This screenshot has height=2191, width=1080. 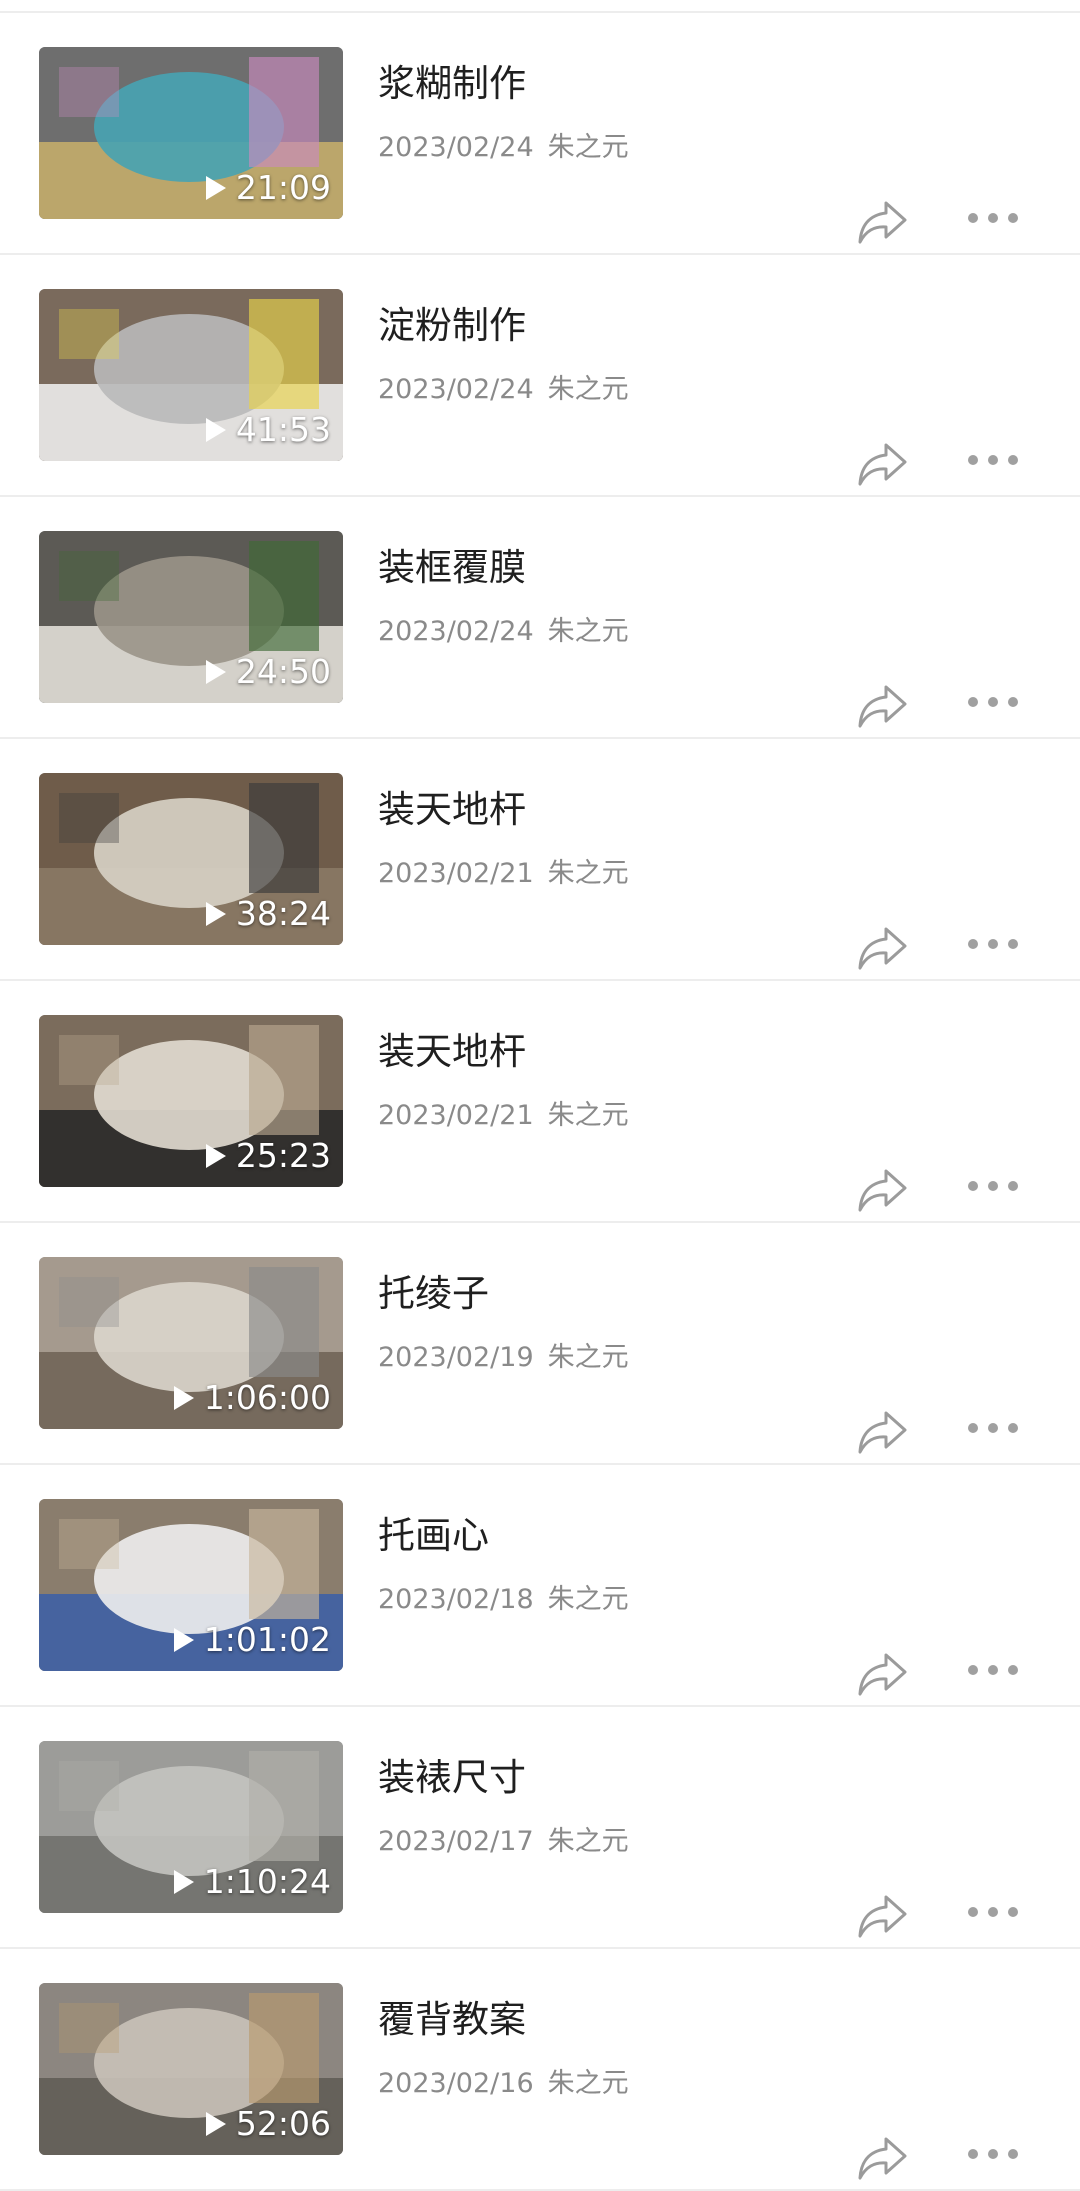 What do you see at coordinates (191, 1101) in the screenshot?
I see `video-thumbnail: 25:23` at bounding box center [191, 1101].